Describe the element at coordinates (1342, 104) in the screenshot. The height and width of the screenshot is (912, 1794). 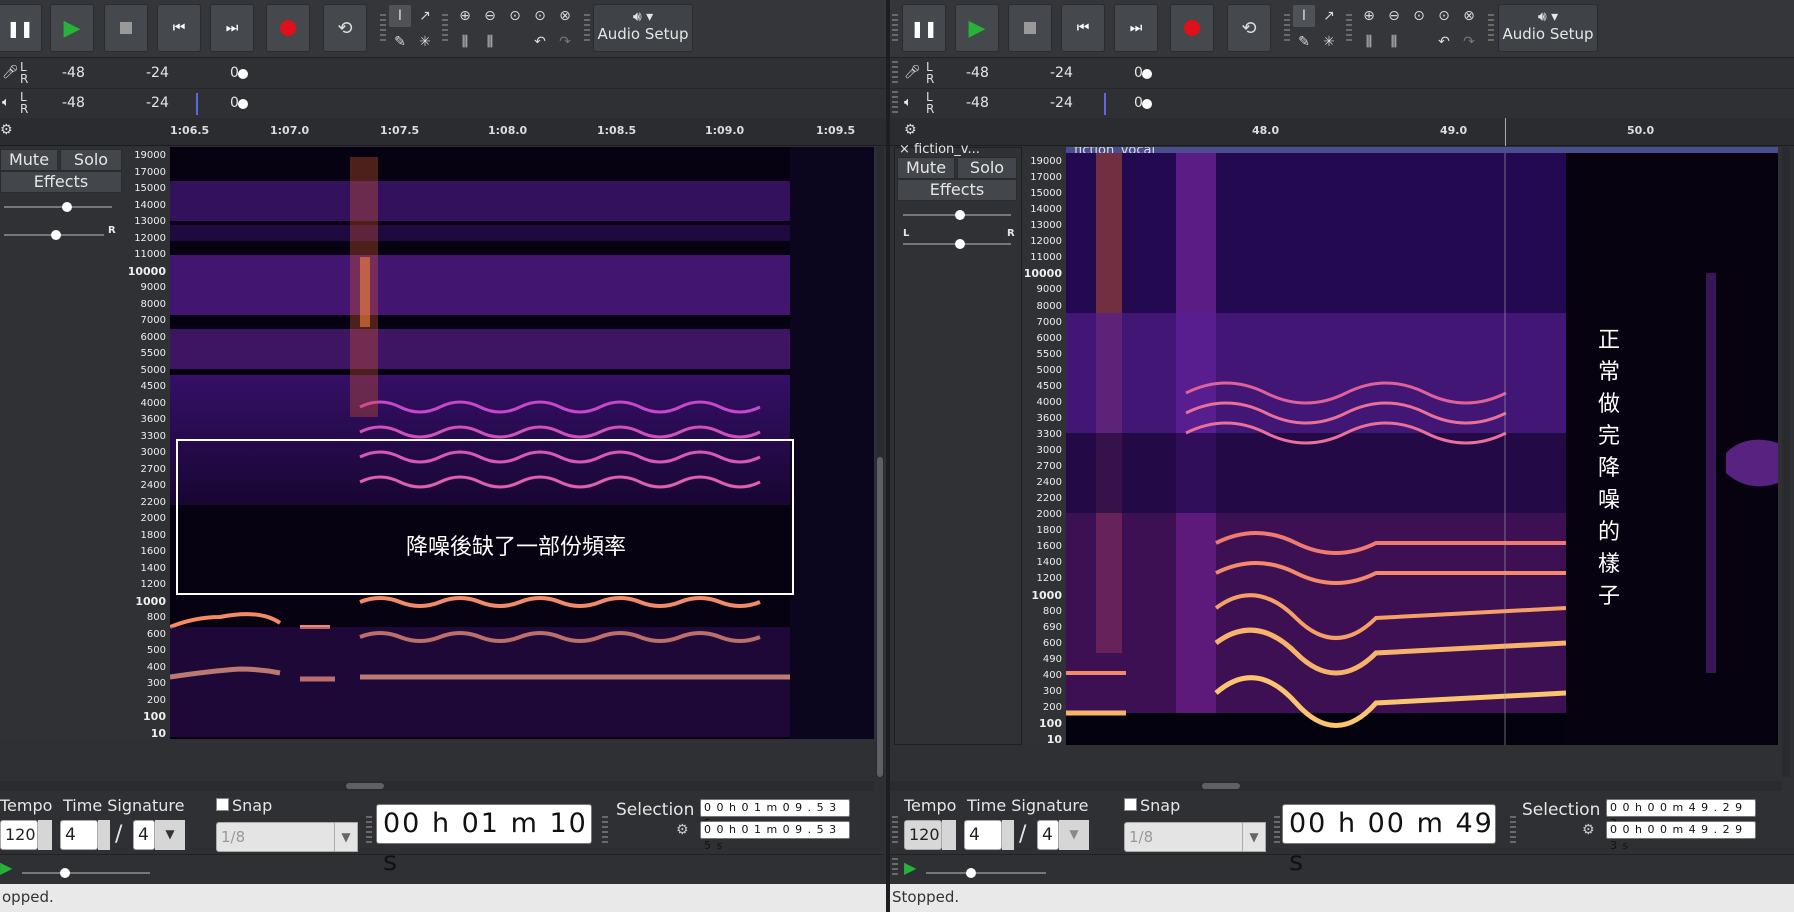
I see `playback-meter: 🔈︎ LR -48 -24 0` at that location.